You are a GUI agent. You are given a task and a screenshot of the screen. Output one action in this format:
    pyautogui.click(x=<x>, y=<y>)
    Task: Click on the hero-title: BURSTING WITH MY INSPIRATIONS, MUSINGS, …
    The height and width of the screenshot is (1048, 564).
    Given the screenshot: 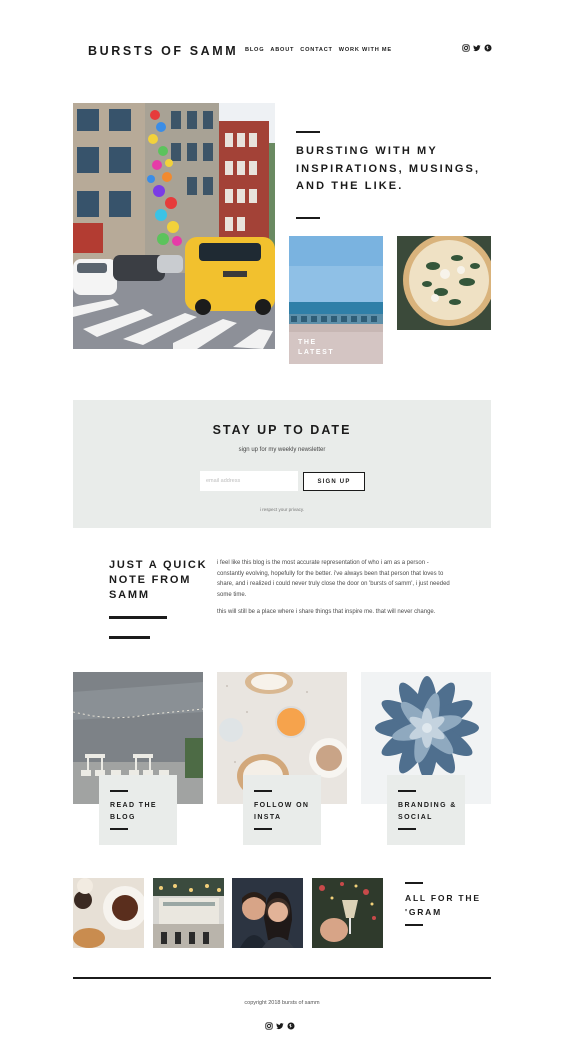 What is the action you would take?
    pyautogui.click(x=388, y=168)
    